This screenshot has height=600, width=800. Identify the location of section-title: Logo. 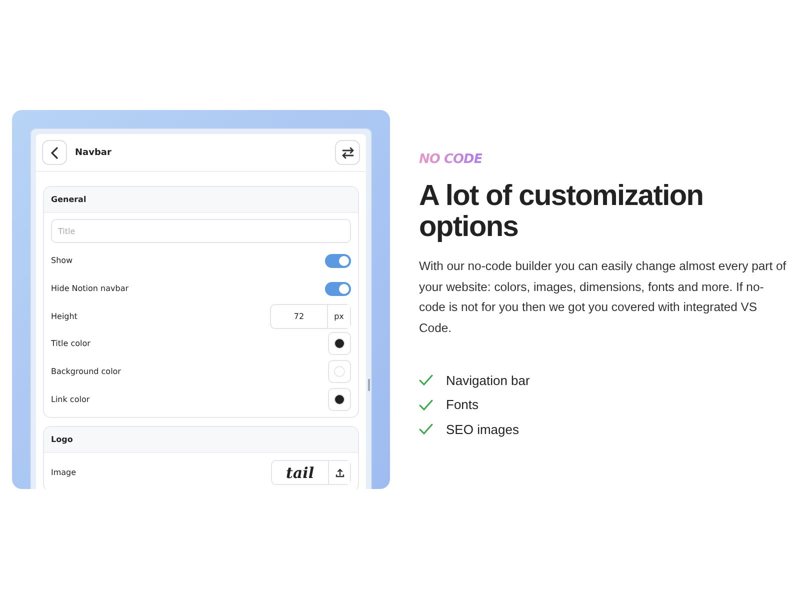
(62, 439).